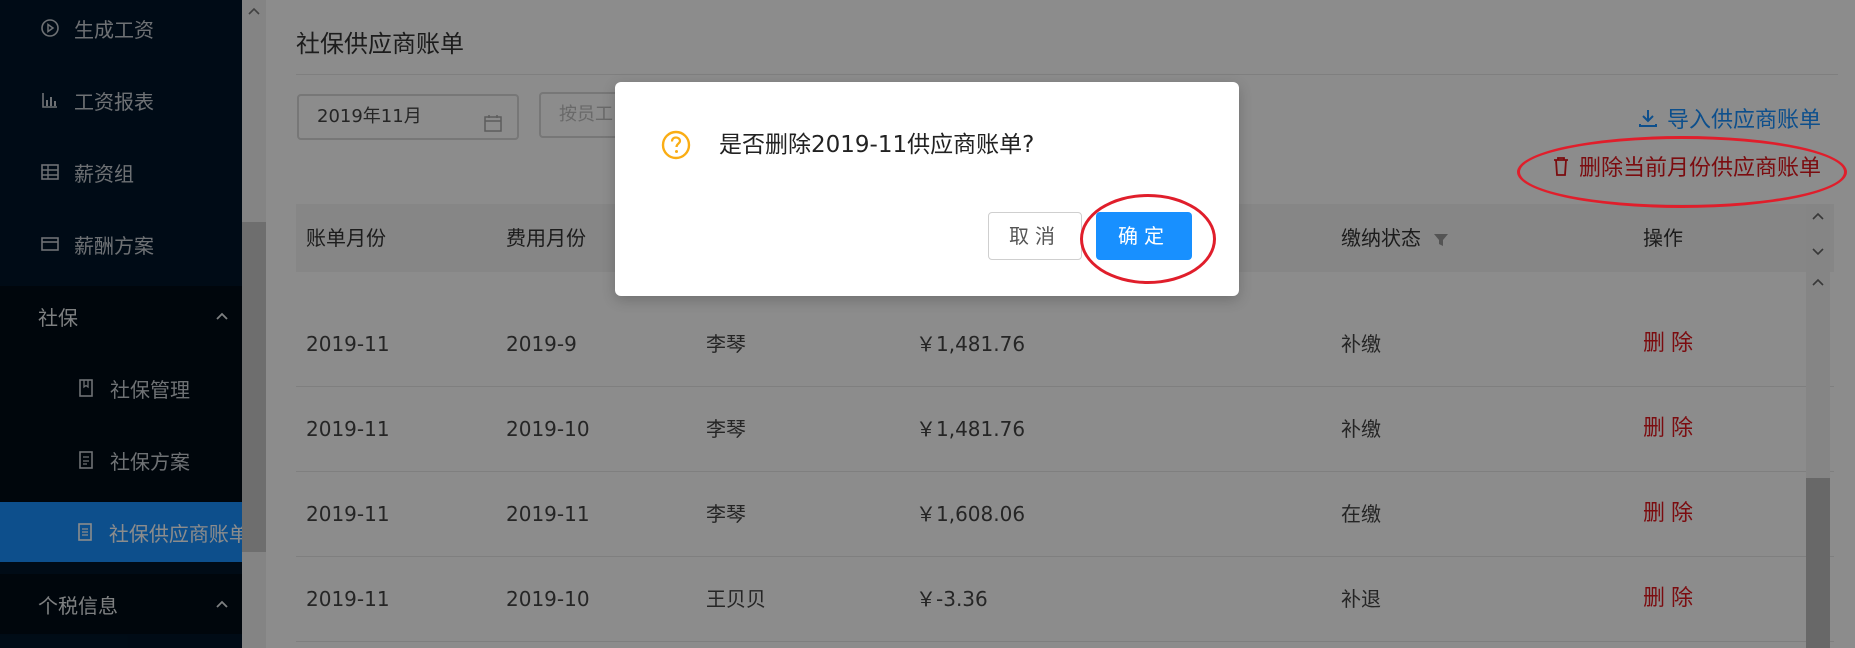 This screenshot has width=1855, height=648. Describe the element at coordinates (676, 145) in the screenshot. I see `question-circle-icon` at that location.